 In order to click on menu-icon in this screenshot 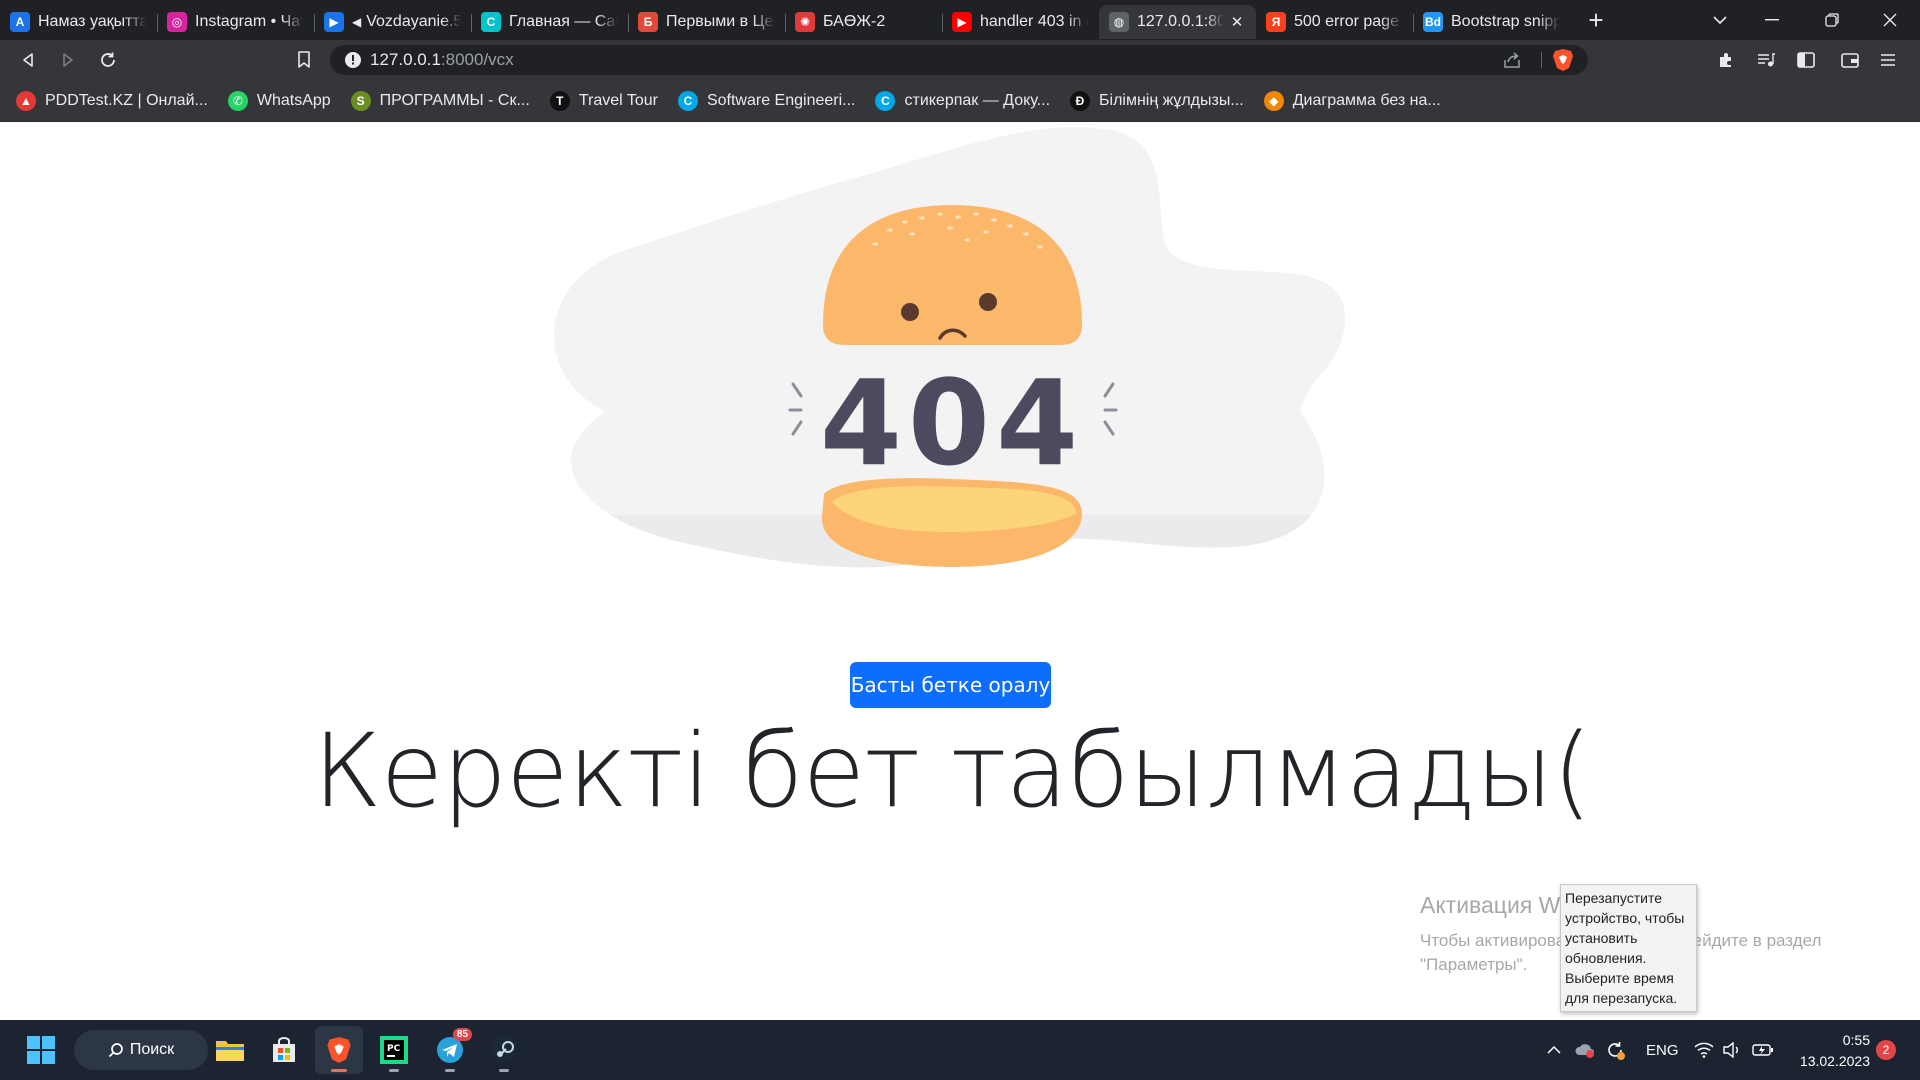, I will do `click(1888, 60)`.